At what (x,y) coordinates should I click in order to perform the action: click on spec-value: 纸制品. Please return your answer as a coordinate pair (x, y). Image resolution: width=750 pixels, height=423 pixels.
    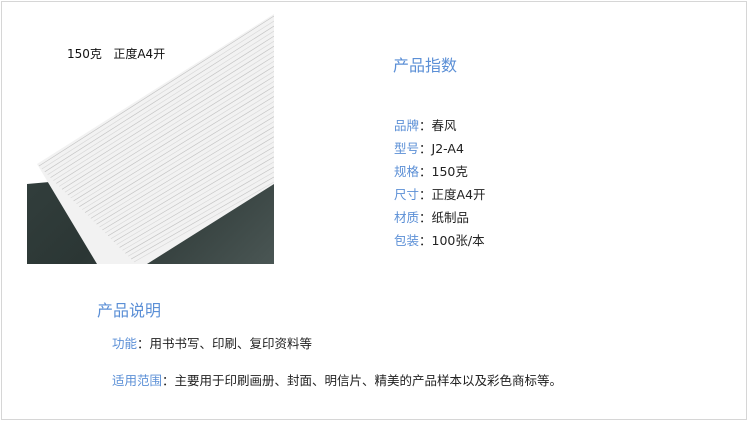
    Looking at the image, I should click on (450, 217).